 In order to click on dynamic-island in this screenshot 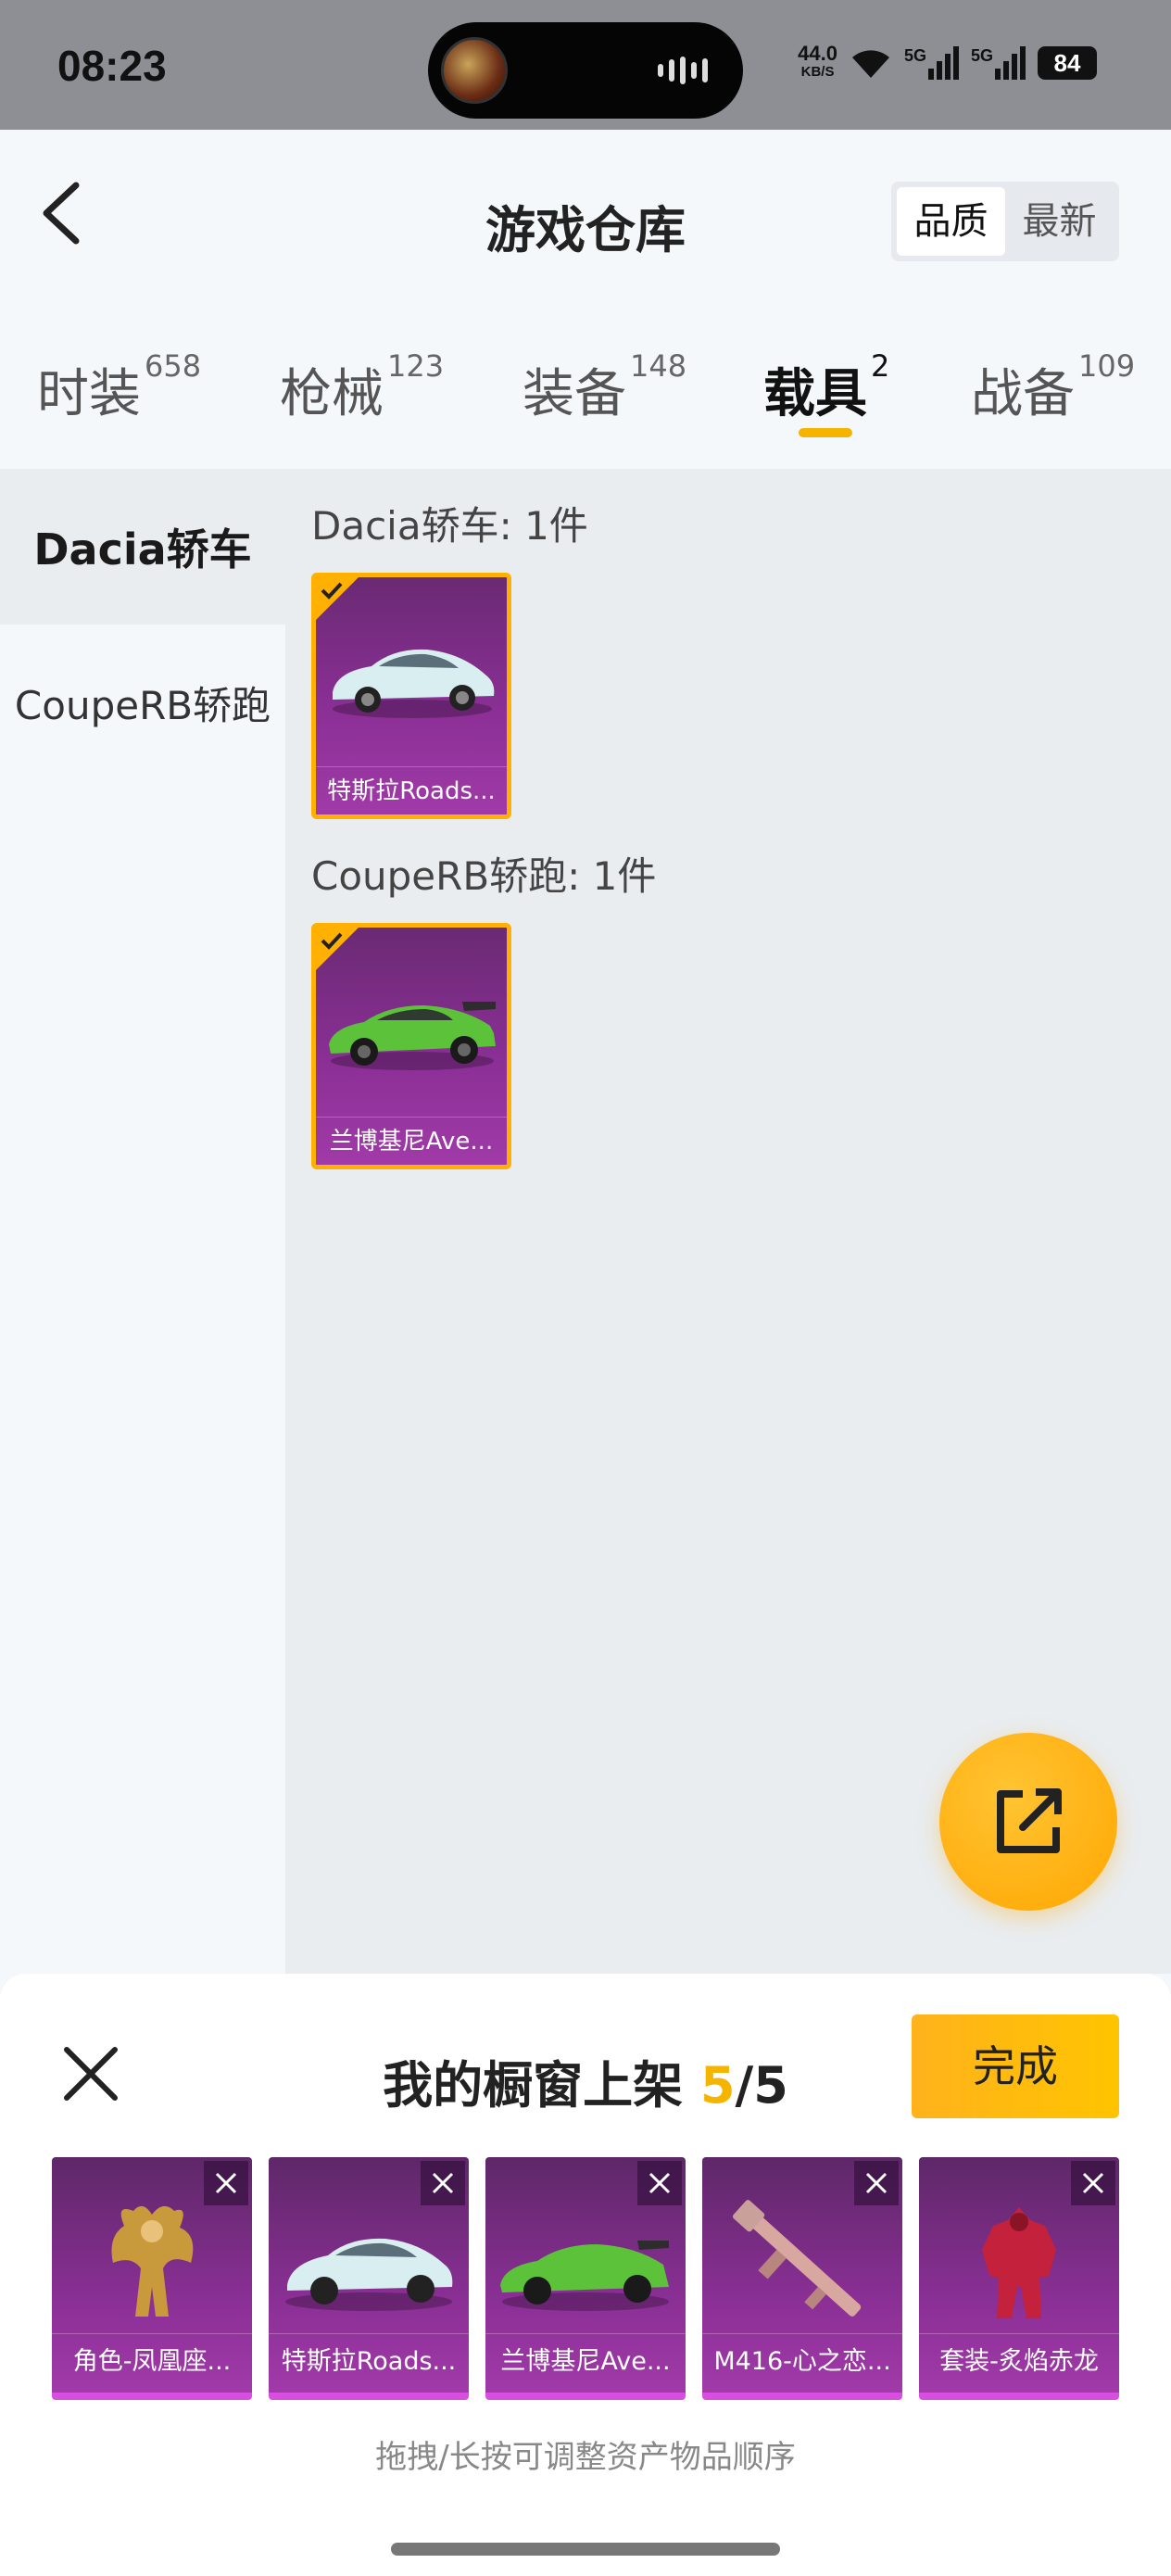, I will do `click(585, 70)`.